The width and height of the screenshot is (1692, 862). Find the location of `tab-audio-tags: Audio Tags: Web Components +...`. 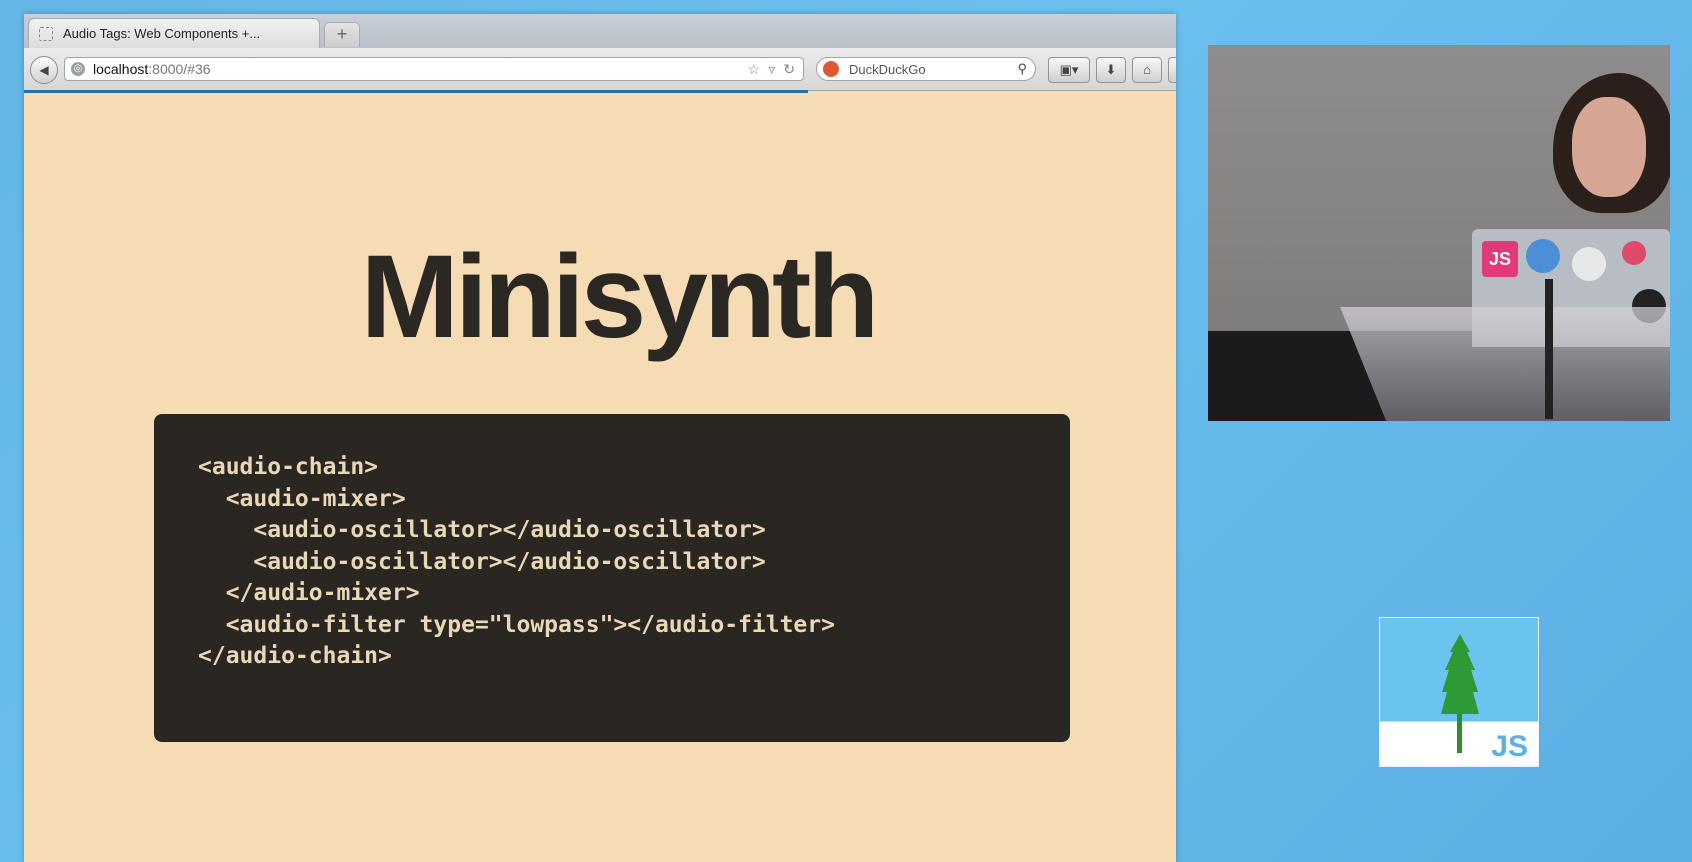

tab-audio-tags: Audio Tags: Web Components +... is located at coordinates (174, 33).